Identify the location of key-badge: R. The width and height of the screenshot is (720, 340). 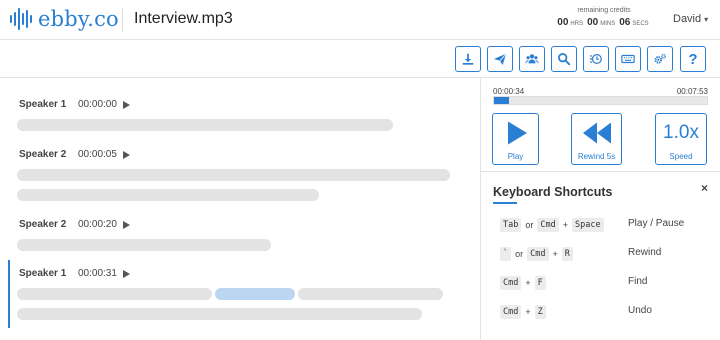
(567, 254).